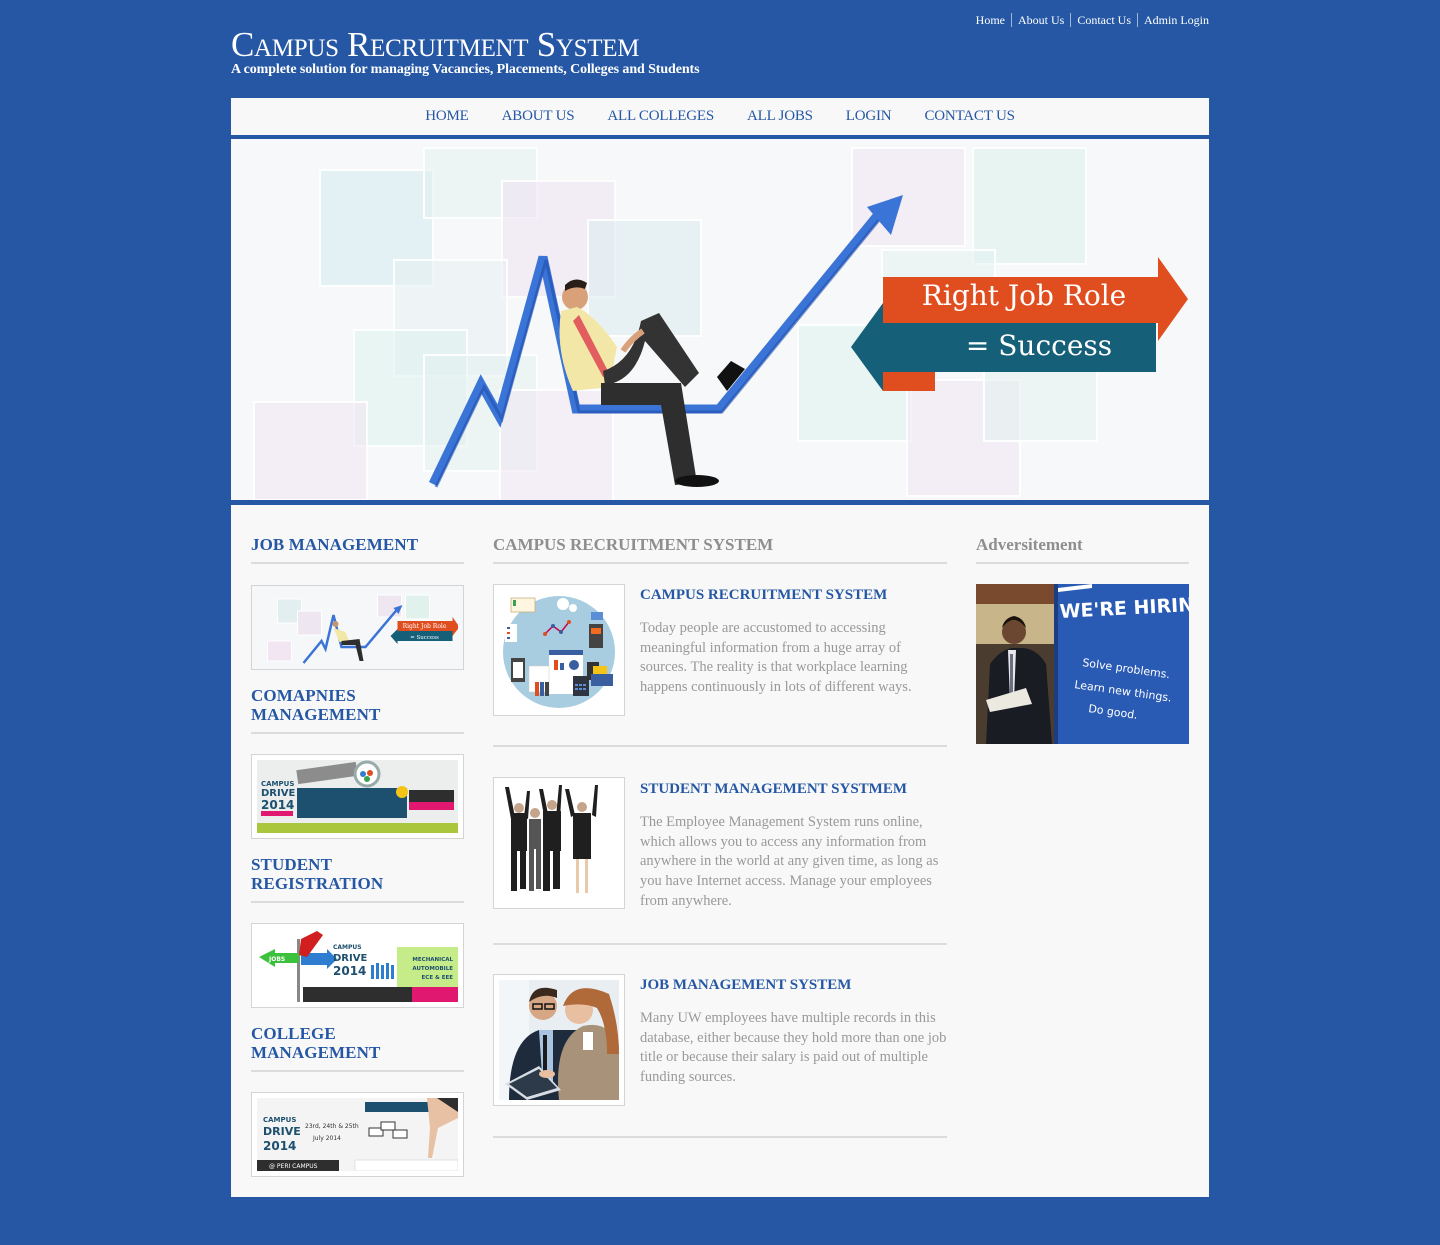 The width and height of the screenshot is (1440, 1245). I want to click on svg-text: 23rd, 24th & 25th, so click(332, 1126).